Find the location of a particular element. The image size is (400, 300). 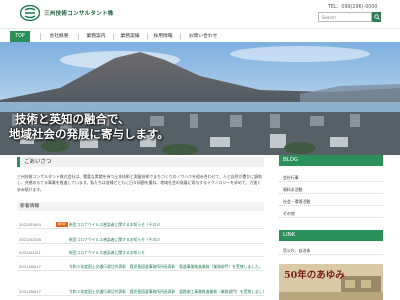

news-date: 2022/02/28 is located at coordinates (30, 239).